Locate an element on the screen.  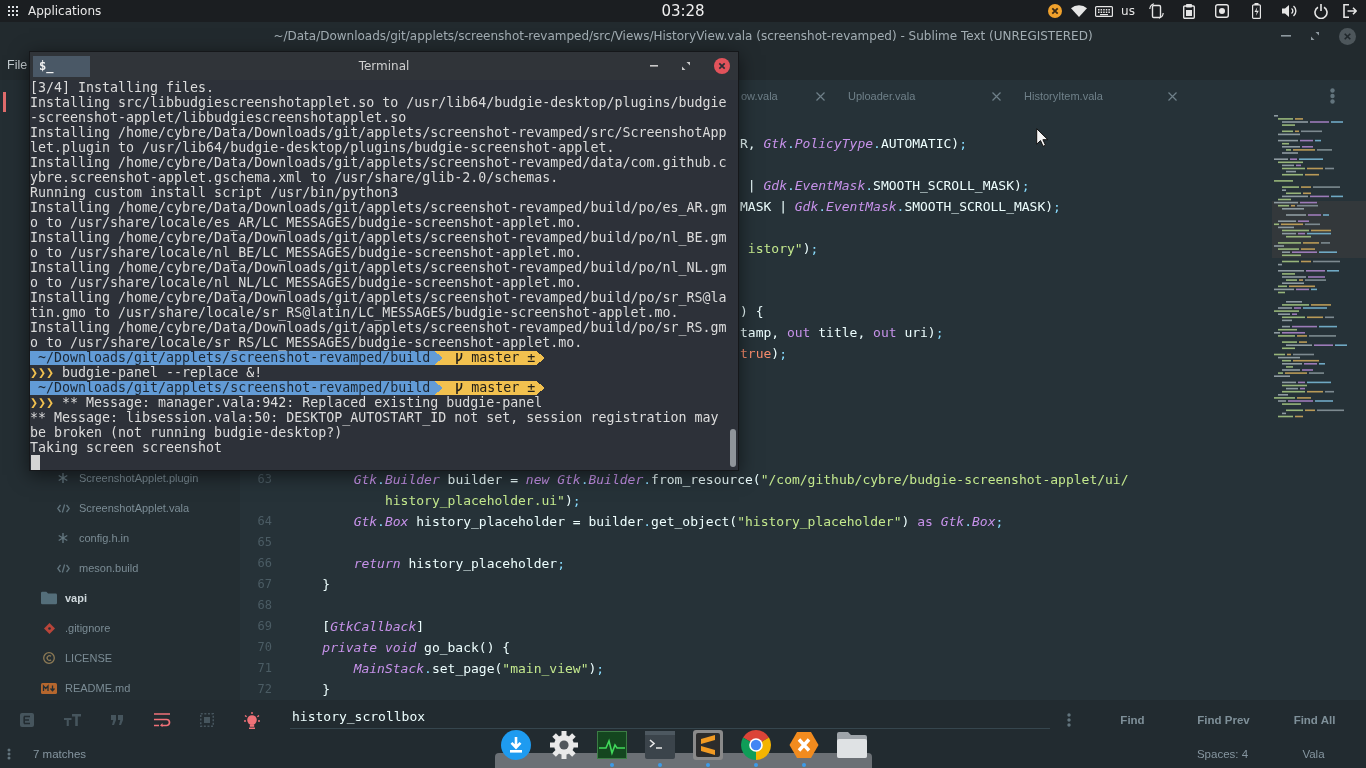
terminal-line: ❯❯❯ budgie-panel --replace &! is located at coordinates (146, 372).